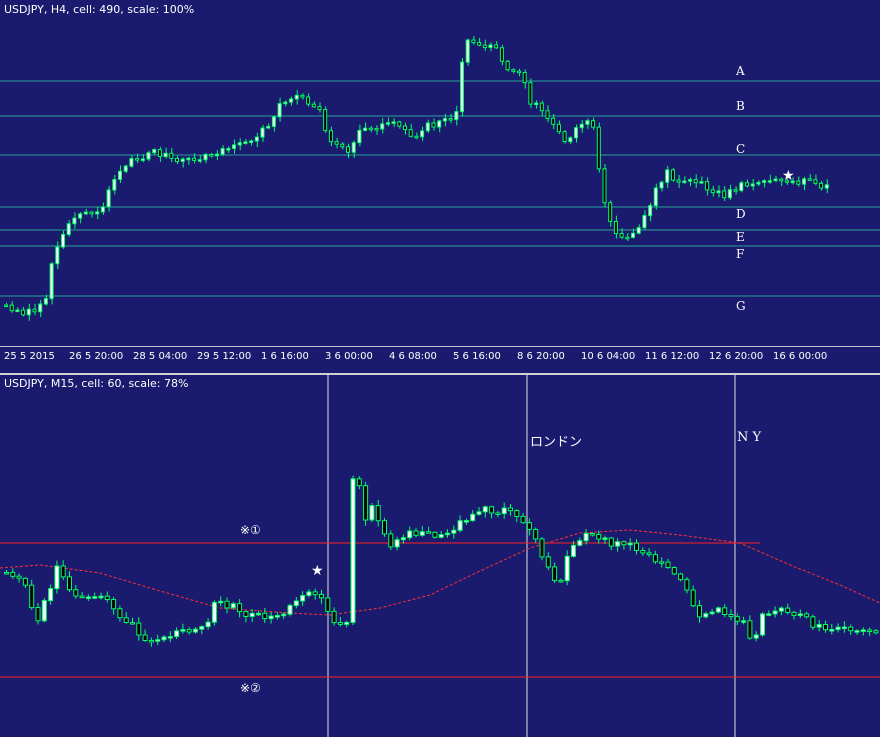  What do you see at coordinates (741, 306) in the screenshot?
I see `level-label: G` at bounding box center [741, 306].